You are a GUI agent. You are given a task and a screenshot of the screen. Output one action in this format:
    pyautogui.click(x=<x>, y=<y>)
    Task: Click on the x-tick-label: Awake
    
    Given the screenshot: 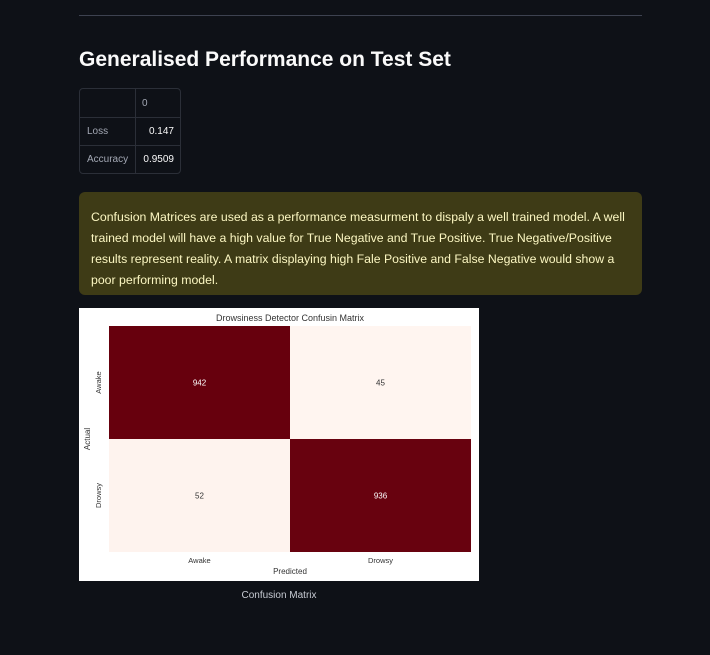 What is the action you would take?
    pyautogui.click(x=199, y=560)
    